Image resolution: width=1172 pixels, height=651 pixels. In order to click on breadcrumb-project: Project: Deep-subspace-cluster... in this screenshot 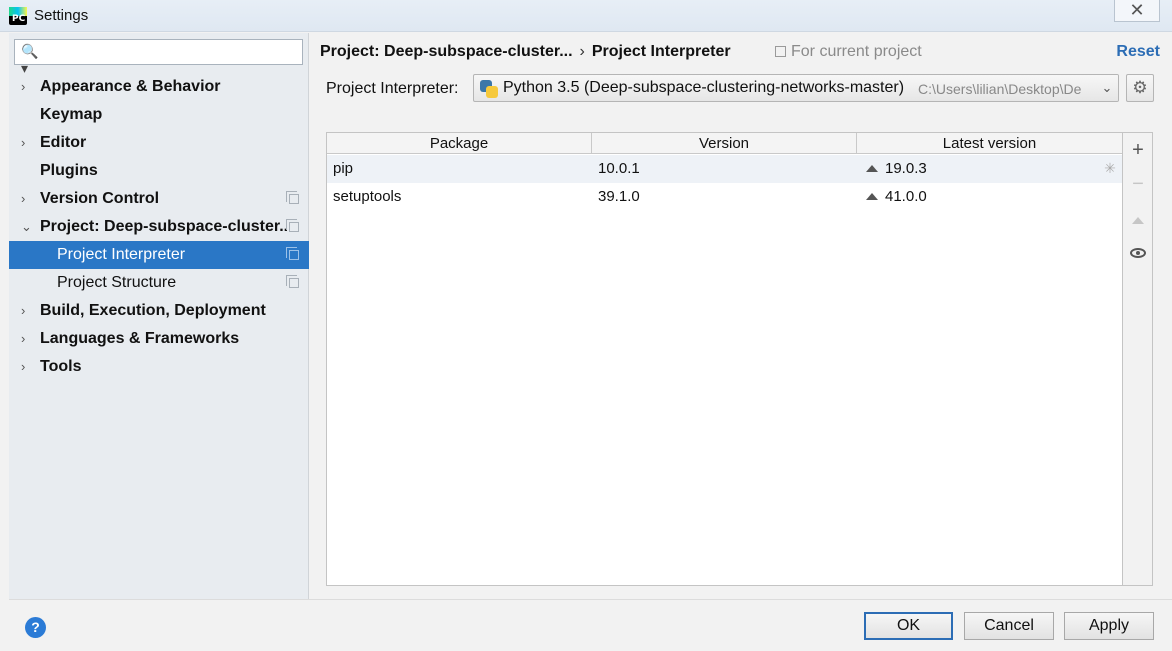, I will do `click(446, 51)`.